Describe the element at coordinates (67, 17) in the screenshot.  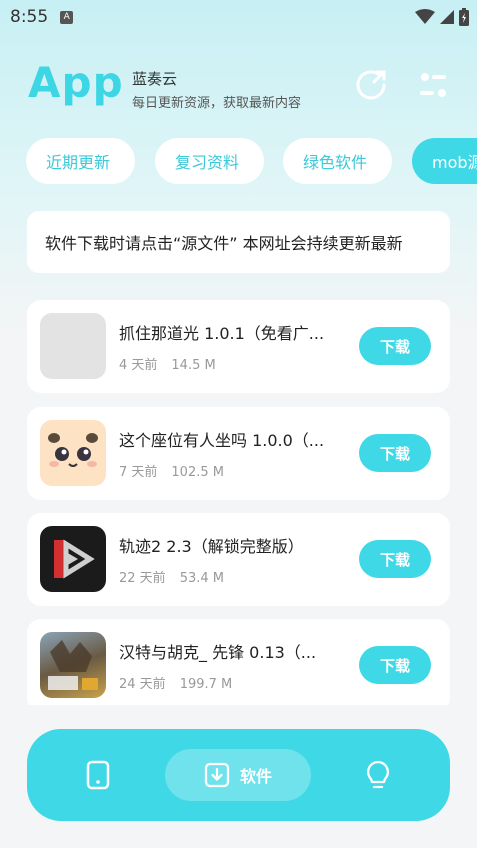
I see `notification-icon: A` at that location.